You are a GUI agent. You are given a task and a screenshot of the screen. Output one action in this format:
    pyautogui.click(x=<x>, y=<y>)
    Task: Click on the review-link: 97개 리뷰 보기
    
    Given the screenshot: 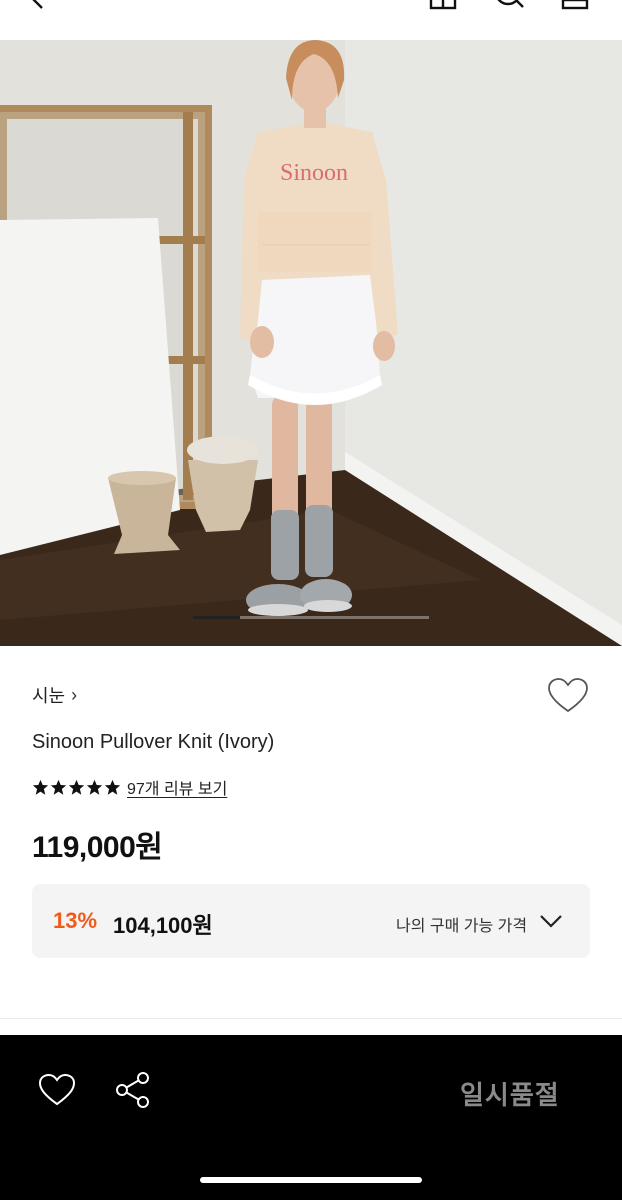 What is the action you would take?
    pyautogui.click(x=177, y=787)
    